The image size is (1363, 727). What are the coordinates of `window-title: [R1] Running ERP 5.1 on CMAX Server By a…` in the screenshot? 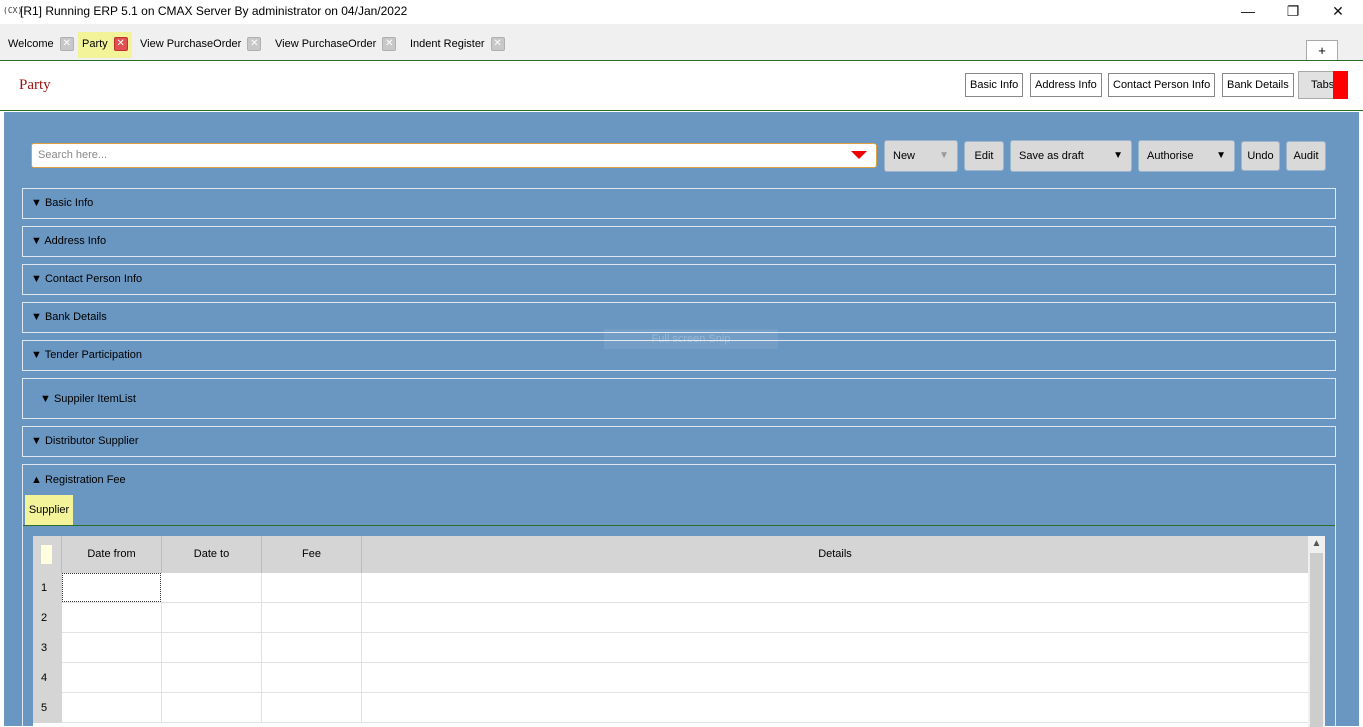 It's located at (214, 11).